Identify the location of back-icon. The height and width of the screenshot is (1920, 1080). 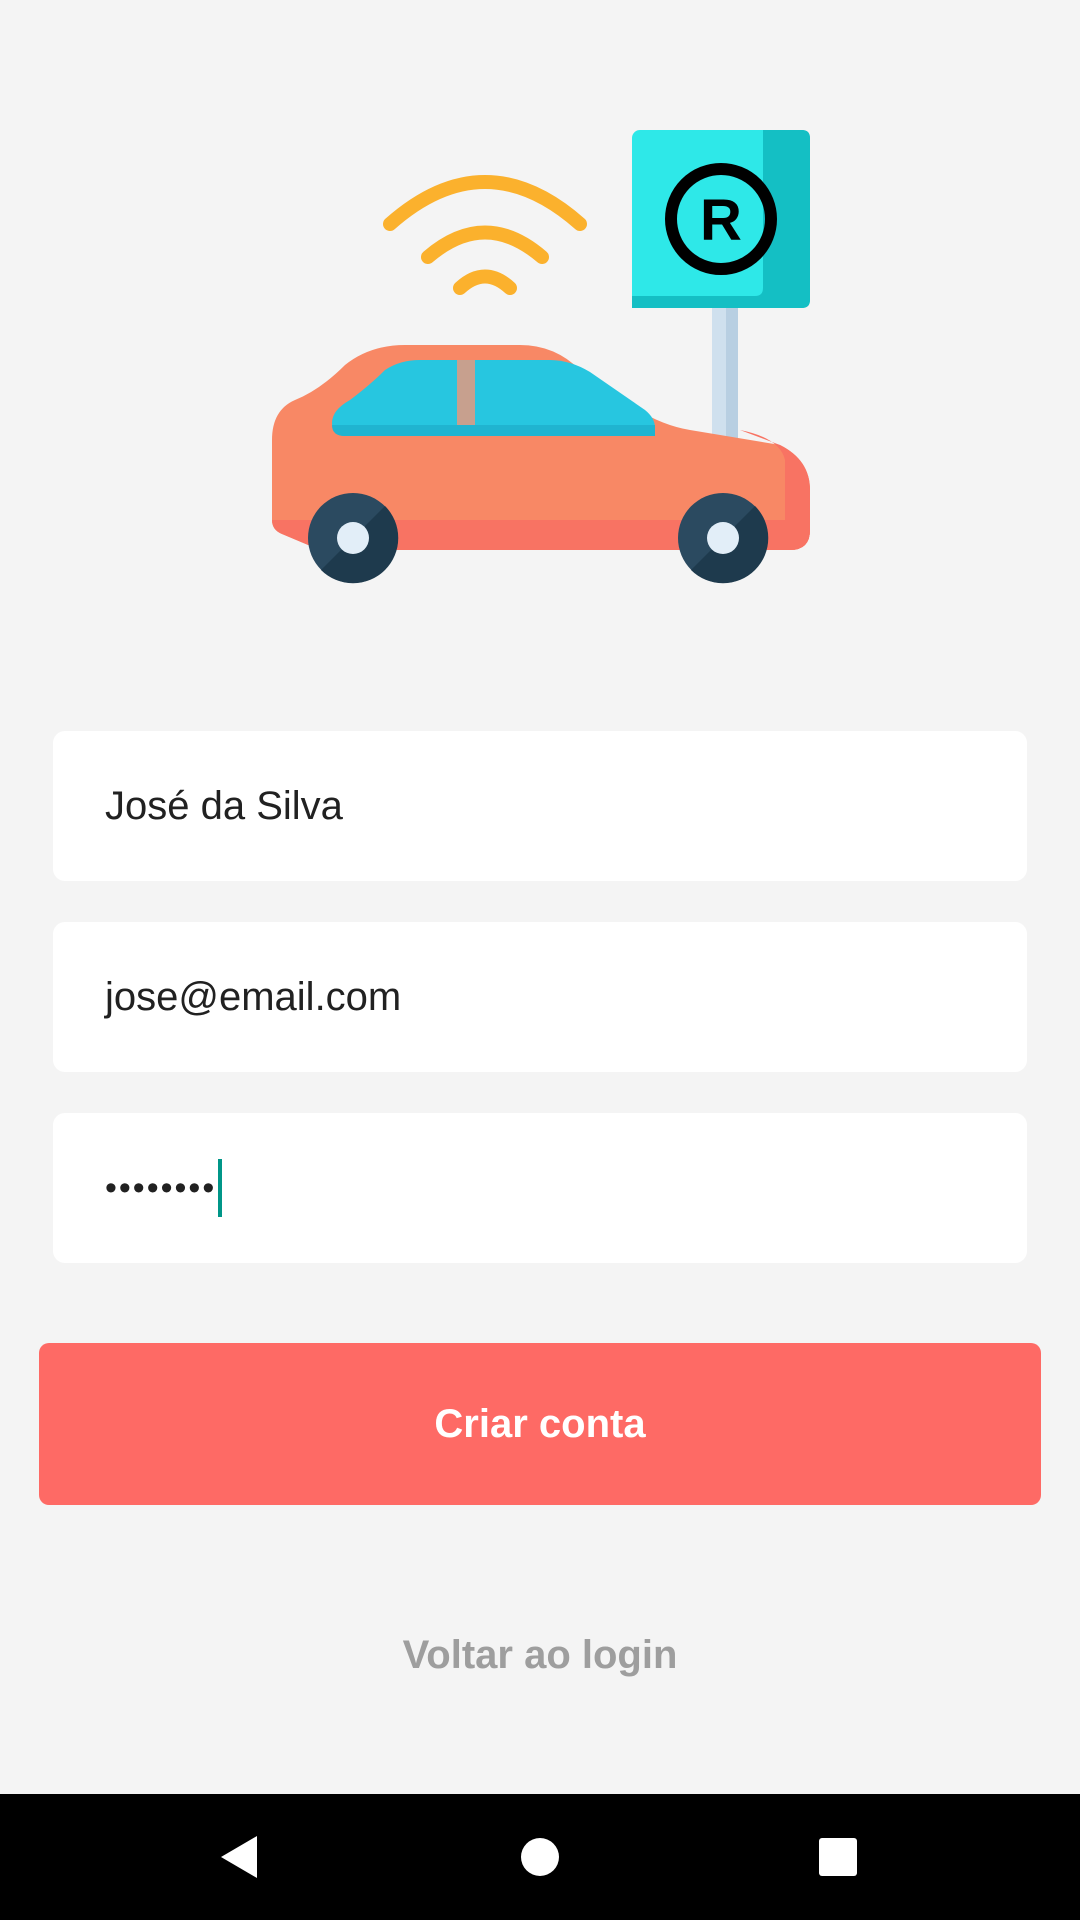
(240, 1857).